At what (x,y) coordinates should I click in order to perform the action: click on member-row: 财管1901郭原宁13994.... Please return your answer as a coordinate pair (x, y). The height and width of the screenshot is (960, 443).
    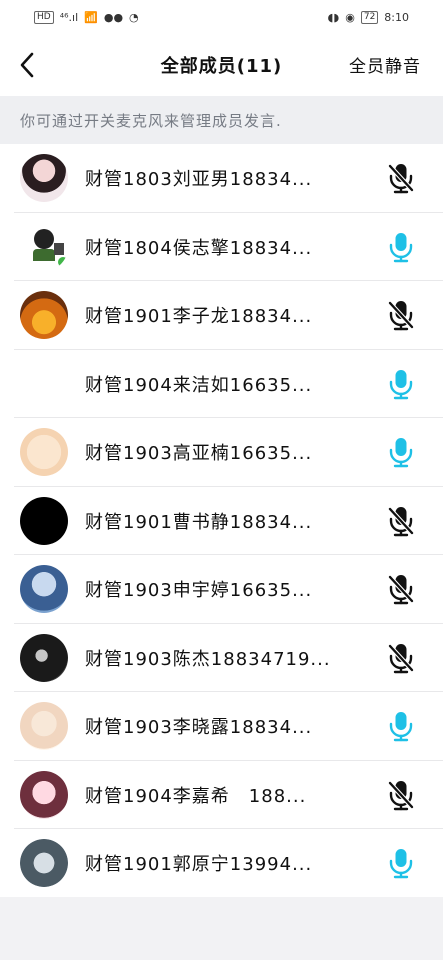
    Looking at the image, I should click on (221, 863).